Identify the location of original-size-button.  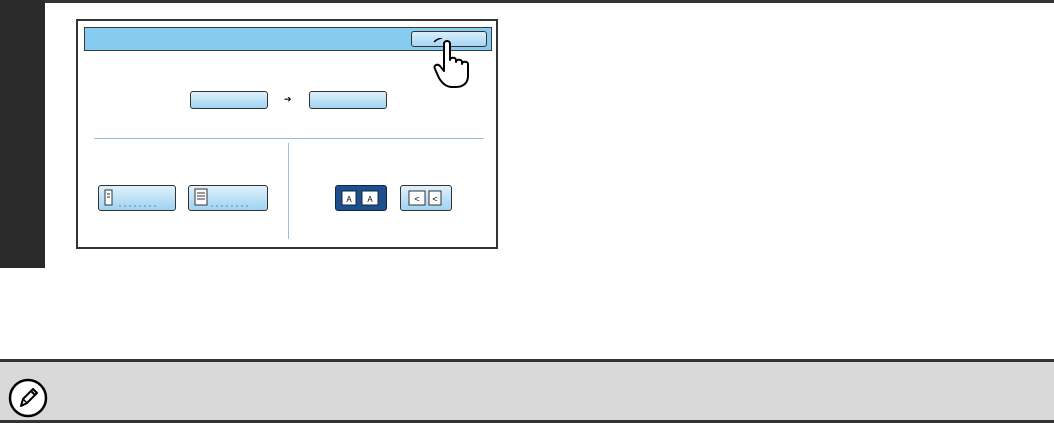
(229, 100).